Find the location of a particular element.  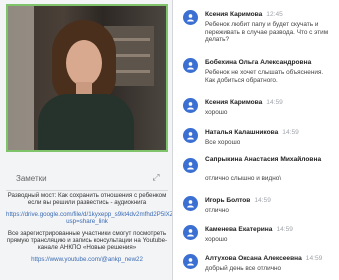

expand-icon: ⤢ is located at coordinates (156, 177).